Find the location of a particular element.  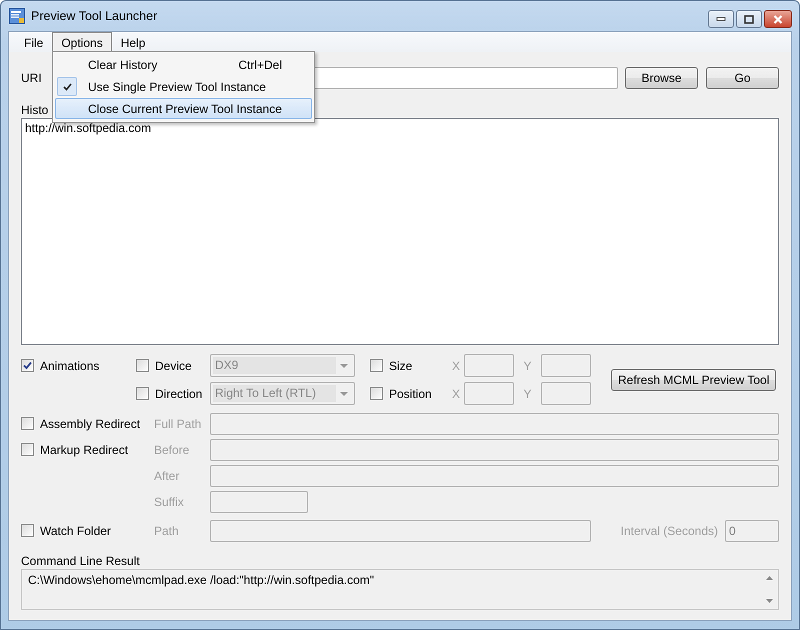

field-label: After is located at coordinates (167, 475).